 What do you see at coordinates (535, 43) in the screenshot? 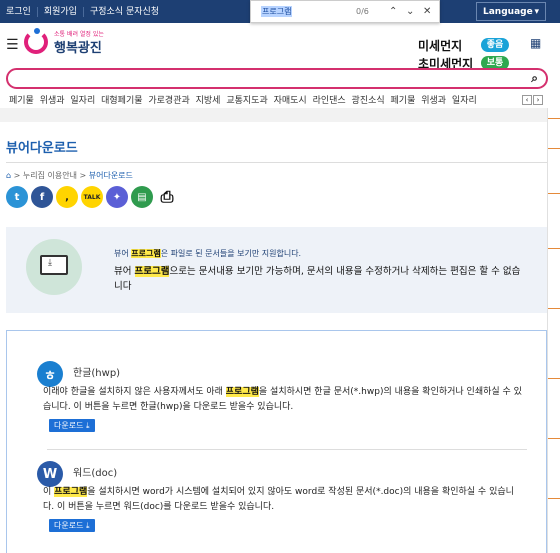
I see `grid-menu-icon: ▦` at bounding box center [535, 43].